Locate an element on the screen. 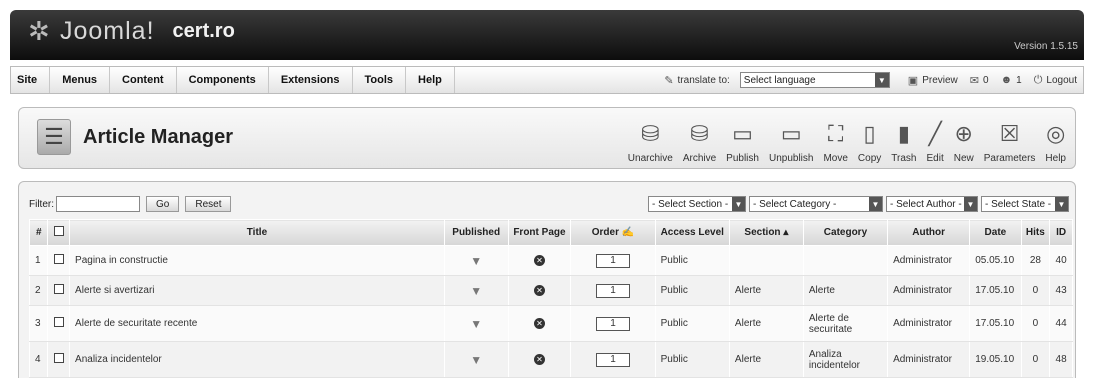 Image resolution: width=1093 pixels, height=378 pixels. row-section: Alerte is located at coordinates (766, 323).